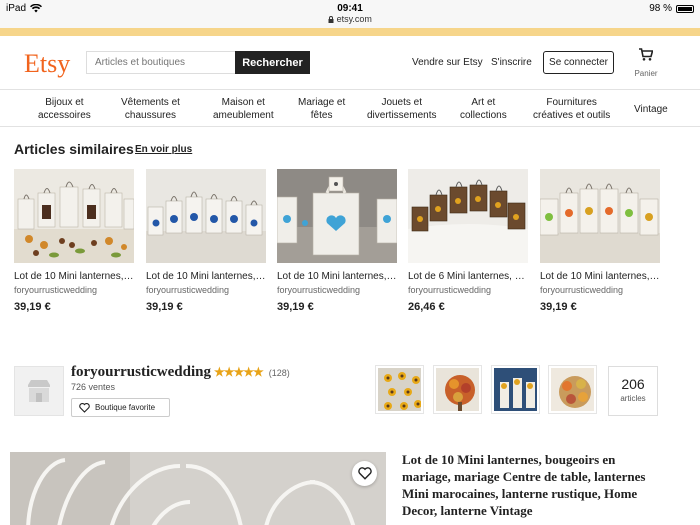 The height and width of the screenshot is (525, 700). Describe the element at coordinates (633, 384) in the screenshot. I see `items-count-number: 206` at that location.